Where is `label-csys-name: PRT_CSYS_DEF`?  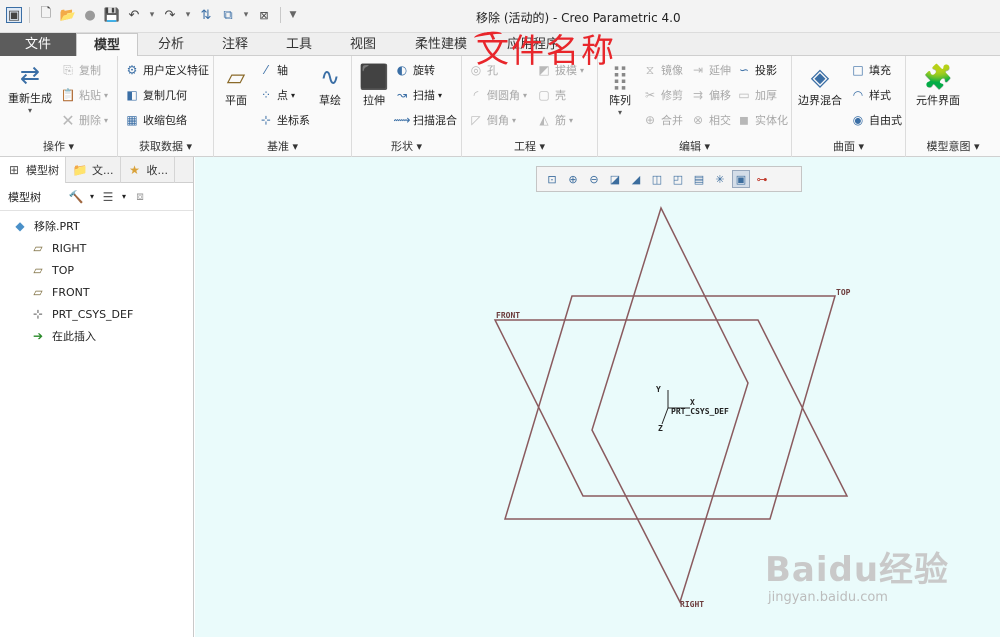
label-csys-name: PRT_CSYS_DEF is located at coordinates (700, 411).